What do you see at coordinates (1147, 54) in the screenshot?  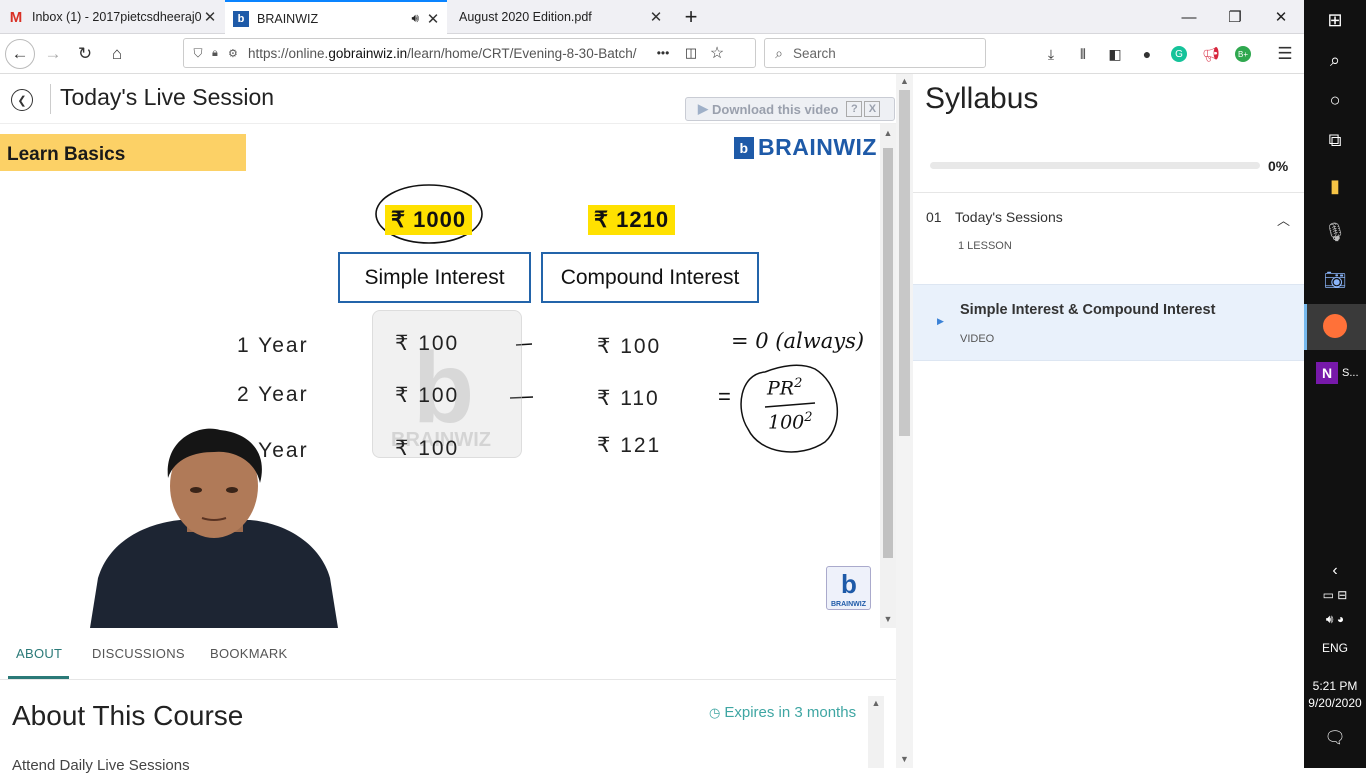 I see `account-icon: ●` at bounding box center [1147, 54].